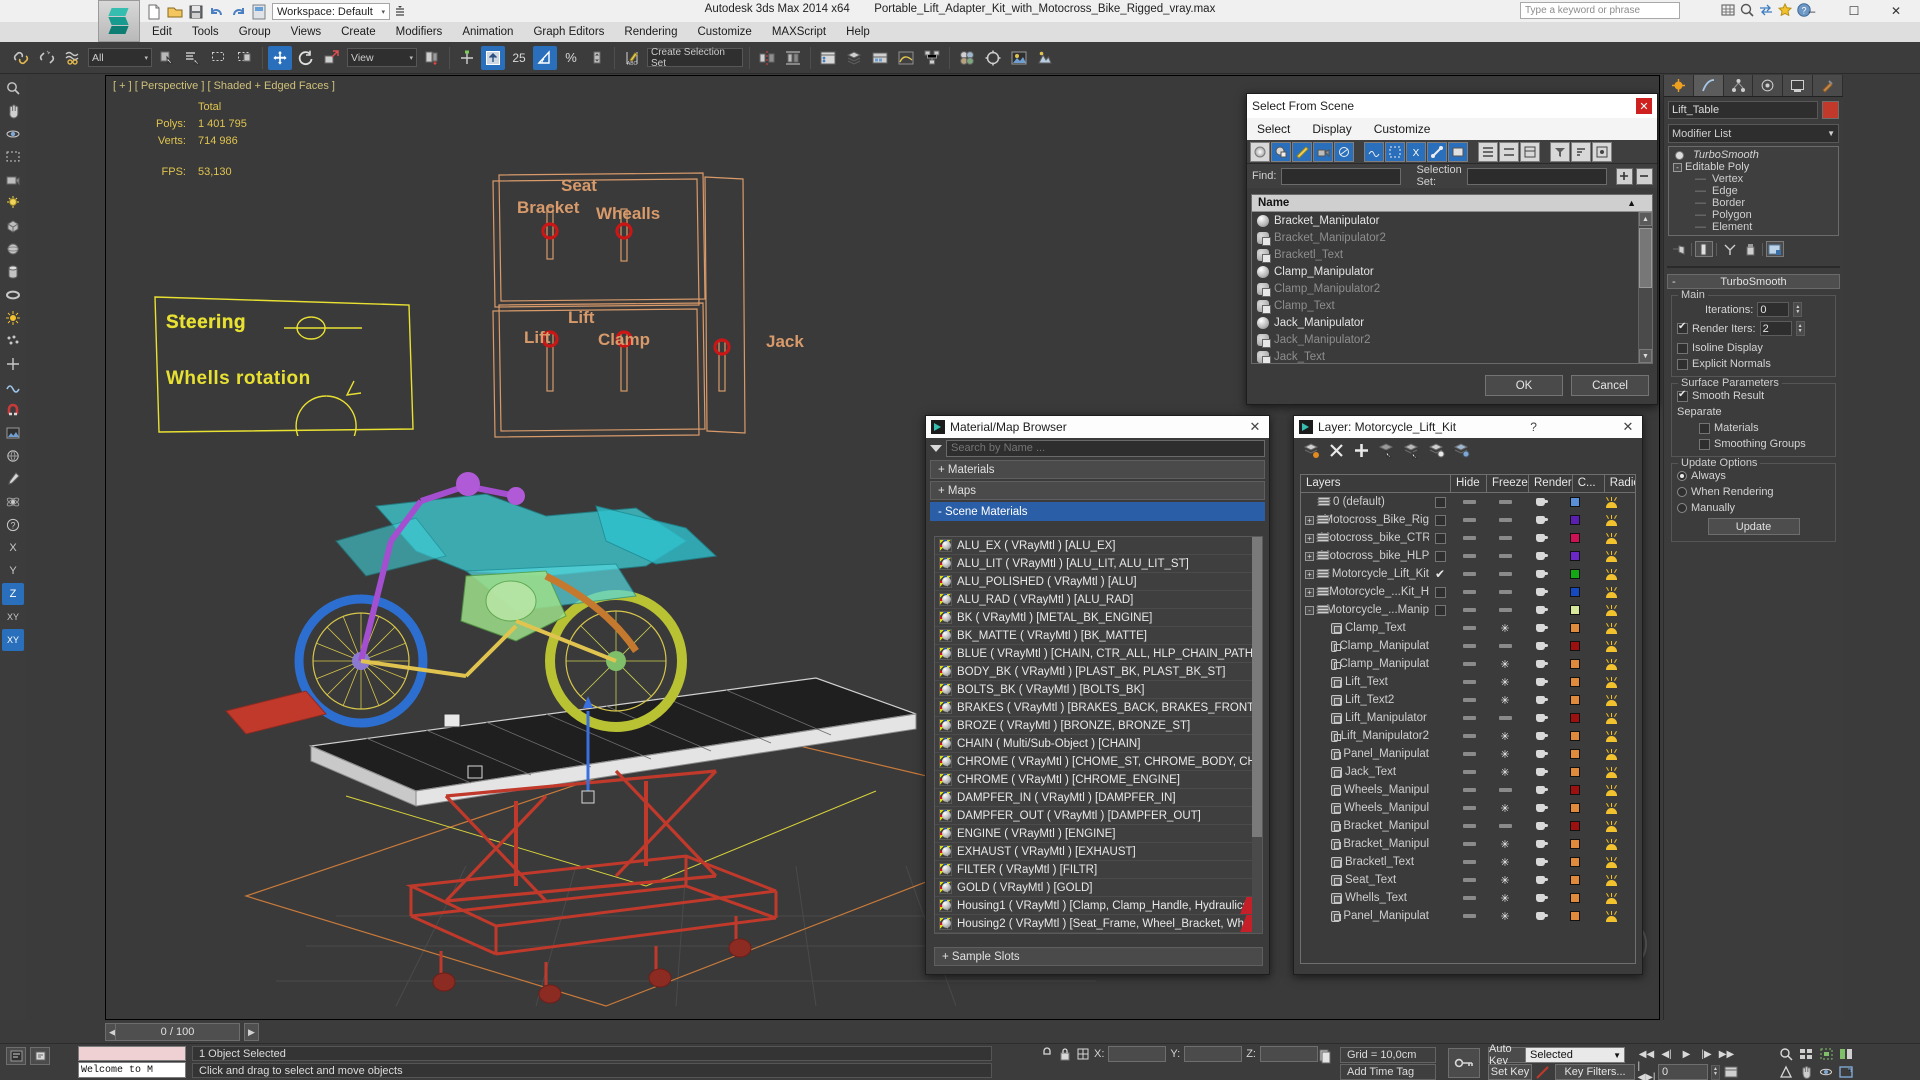  Describe the element at coordinates (1798, 85) in the screenshot. I see `tab-display` at that location.